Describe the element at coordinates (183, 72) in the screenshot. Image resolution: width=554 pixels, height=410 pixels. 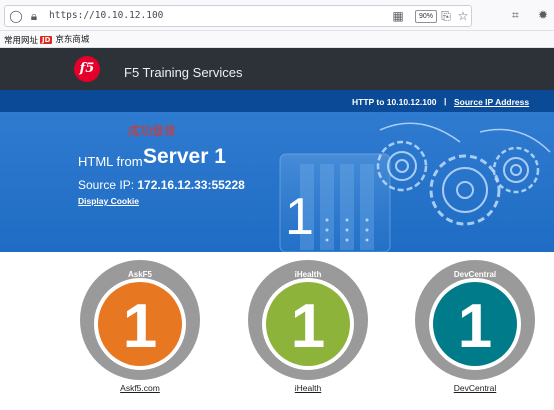
I see `brand-title: F5 Training Services` at that location.